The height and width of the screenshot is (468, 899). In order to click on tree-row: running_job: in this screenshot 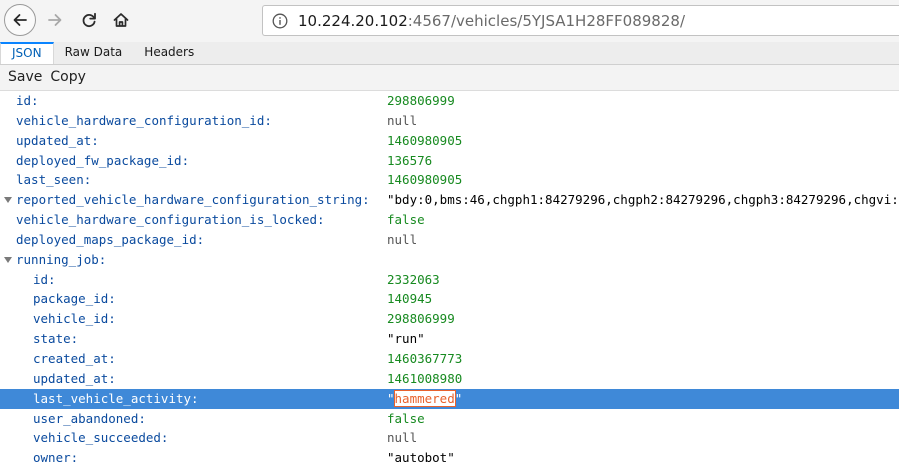, I will do `click(449, 260)`.